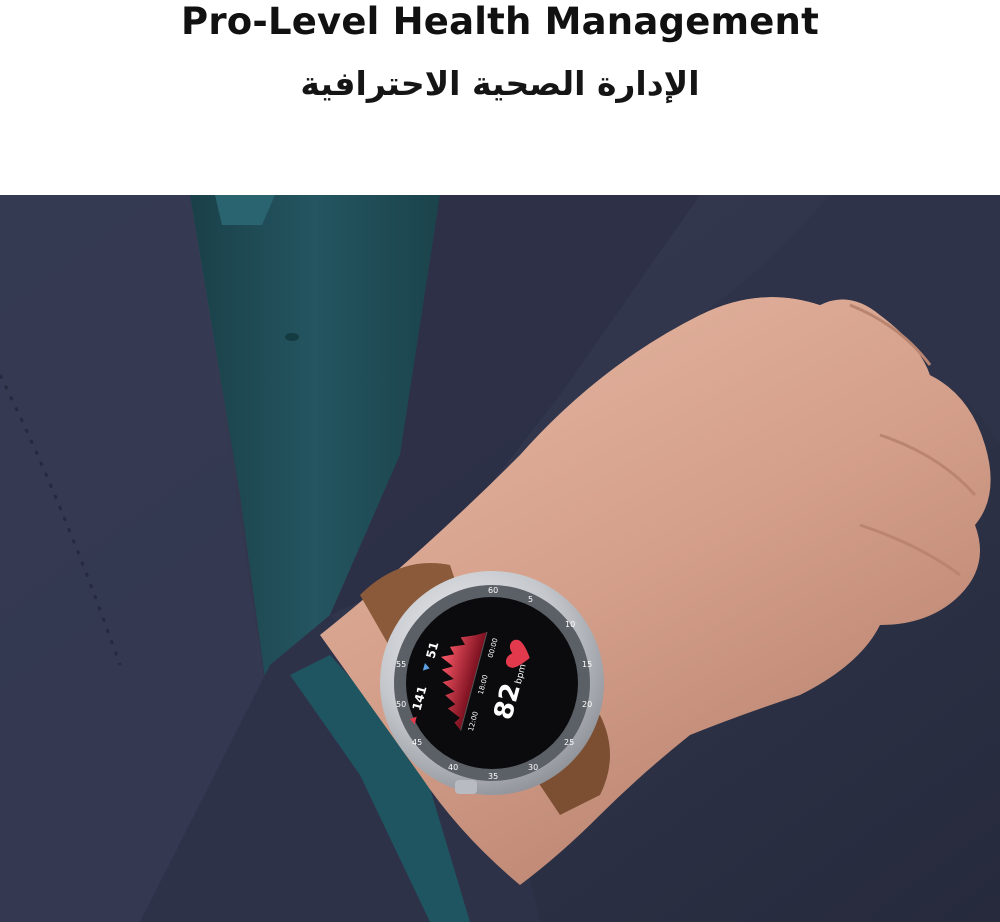  I want to click on bezel-number: 60, so click(493, 590).